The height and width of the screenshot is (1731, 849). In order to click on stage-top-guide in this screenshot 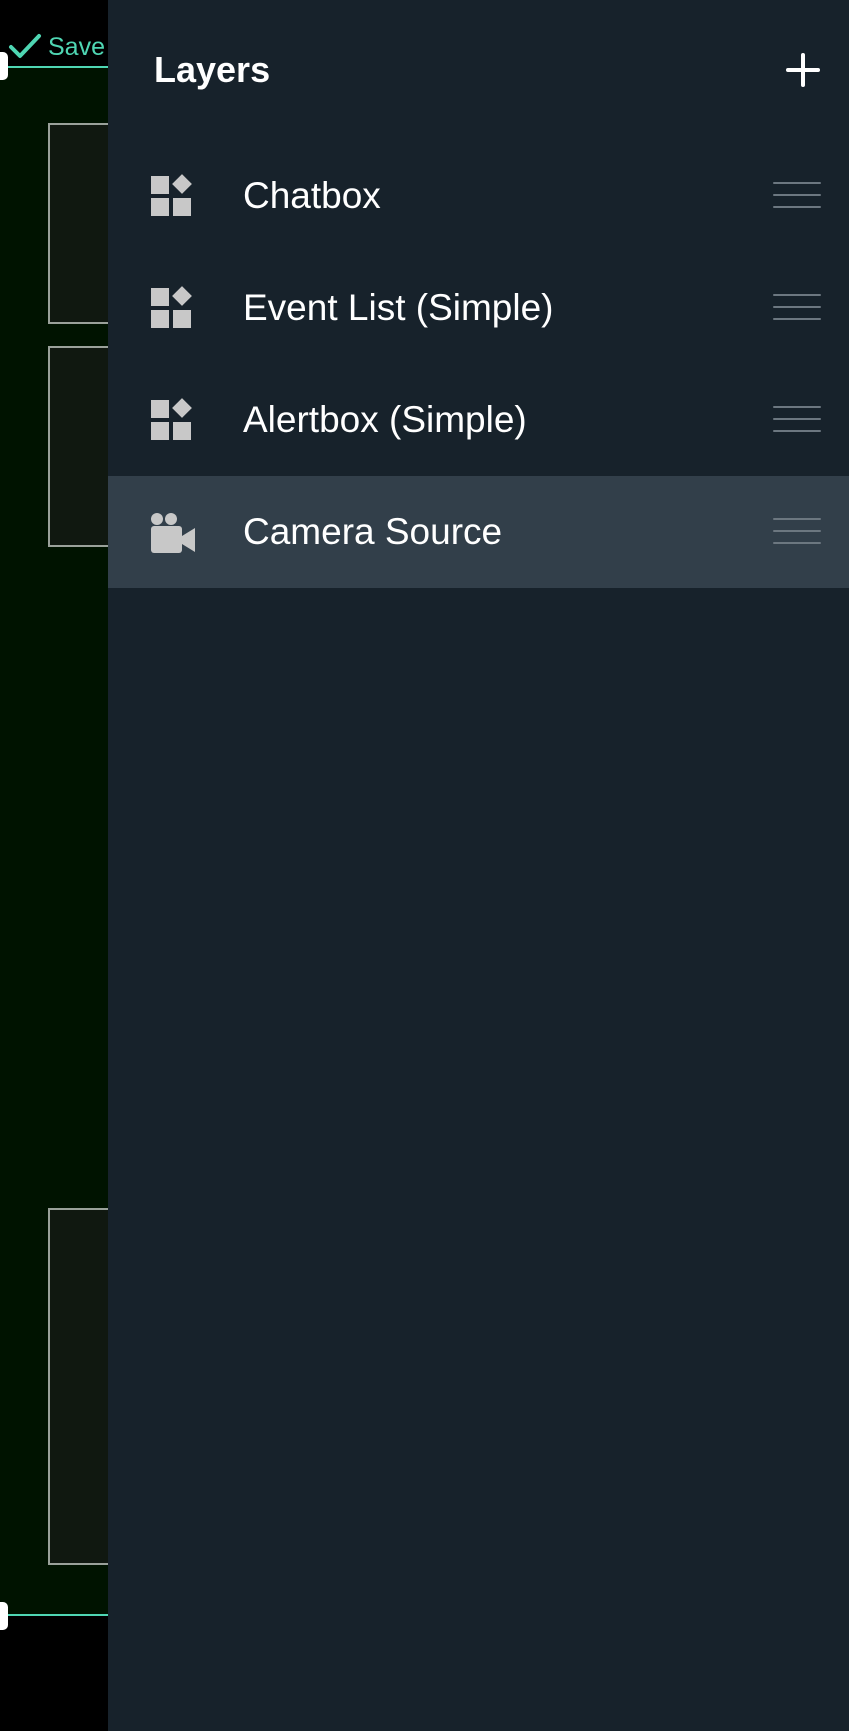, I will do `click(60, 67)`.